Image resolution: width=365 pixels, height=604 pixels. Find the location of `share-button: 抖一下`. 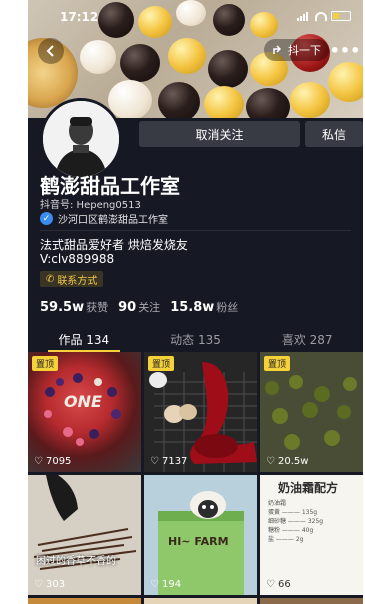

share-button: 抖一下 is located at coordinates (296, 50).